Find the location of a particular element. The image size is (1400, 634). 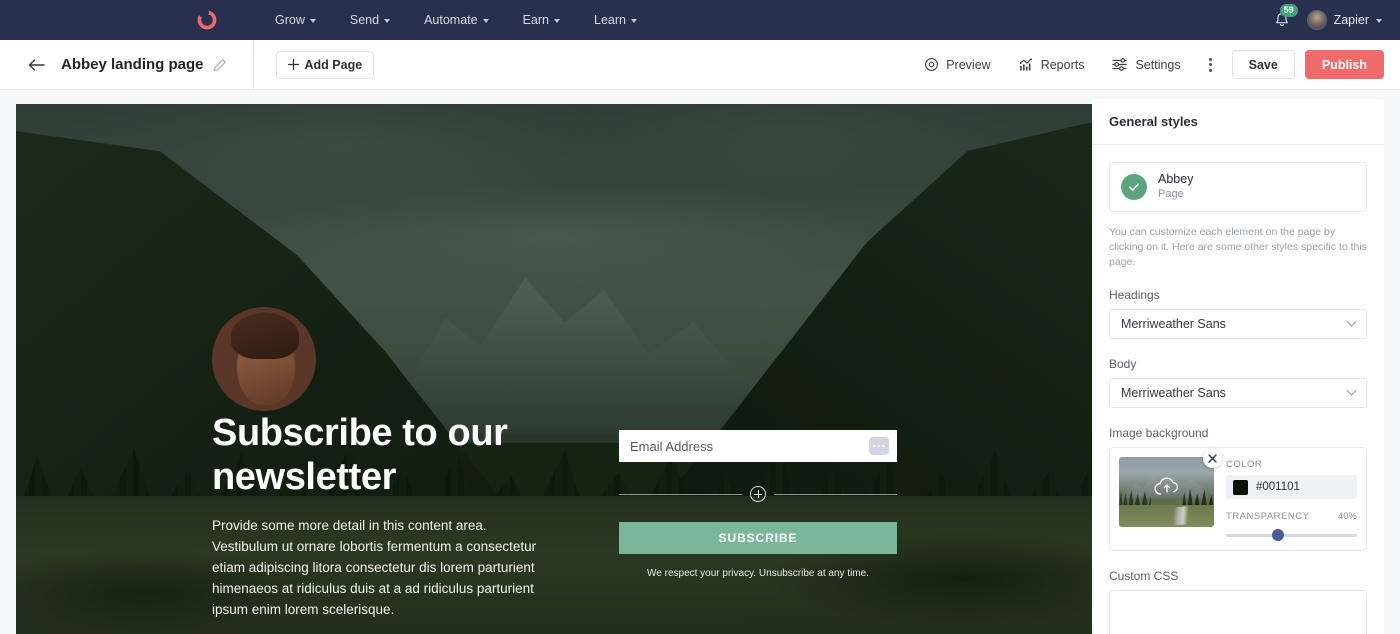

slider-knob is located at coordinates (1278, 535).